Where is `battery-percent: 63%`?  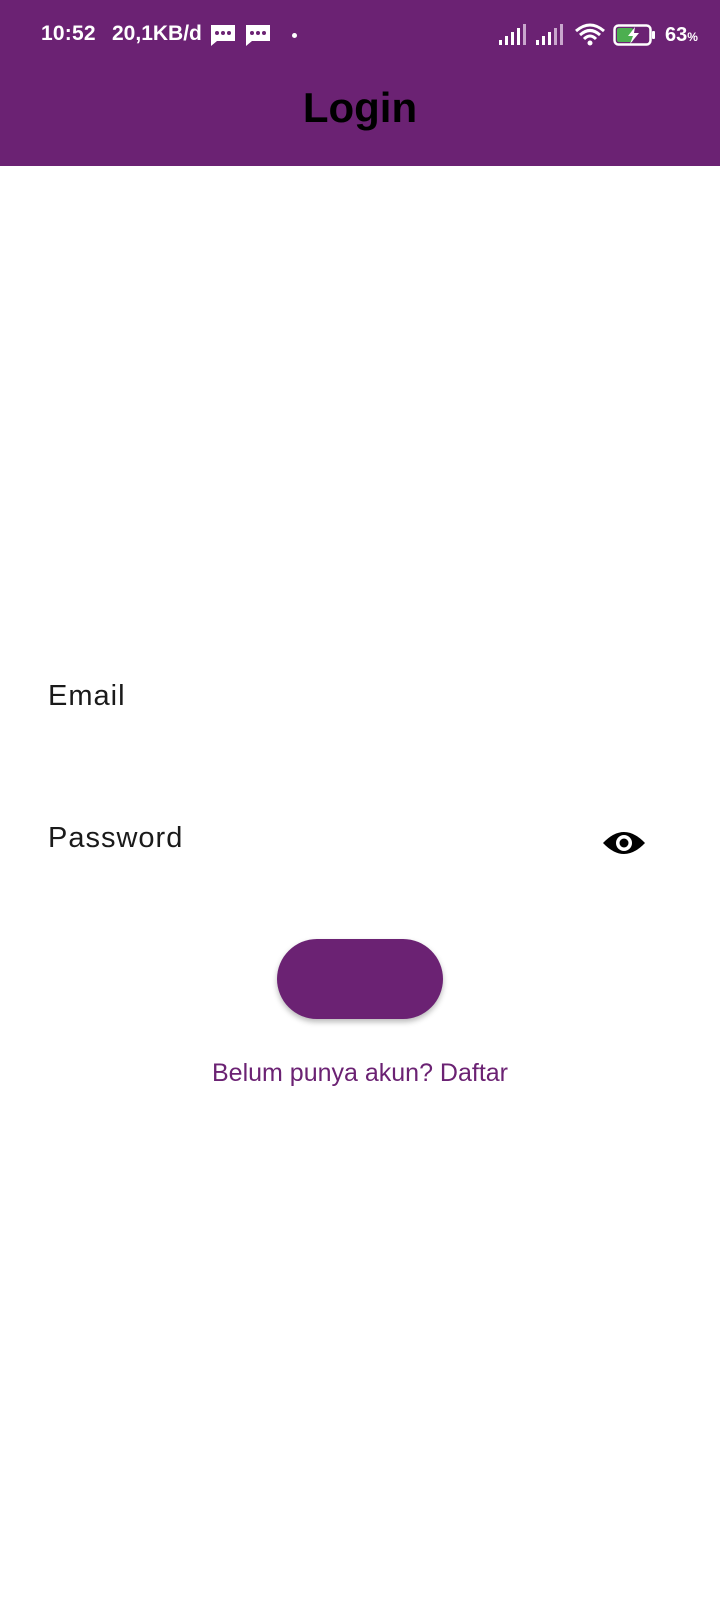 battery-percent: 63% is located at coordinates (681, 35).